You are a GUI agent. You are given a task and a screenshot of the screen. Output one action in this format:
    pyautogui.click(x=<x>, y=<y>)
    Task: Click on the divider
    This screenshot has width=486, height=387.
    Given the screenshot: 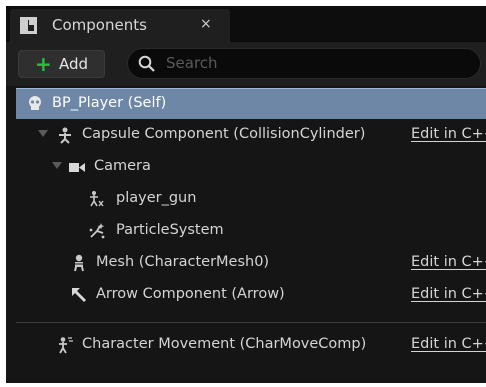 What is the action you would take?
    pyautogui.click(x=251, y=322)
    